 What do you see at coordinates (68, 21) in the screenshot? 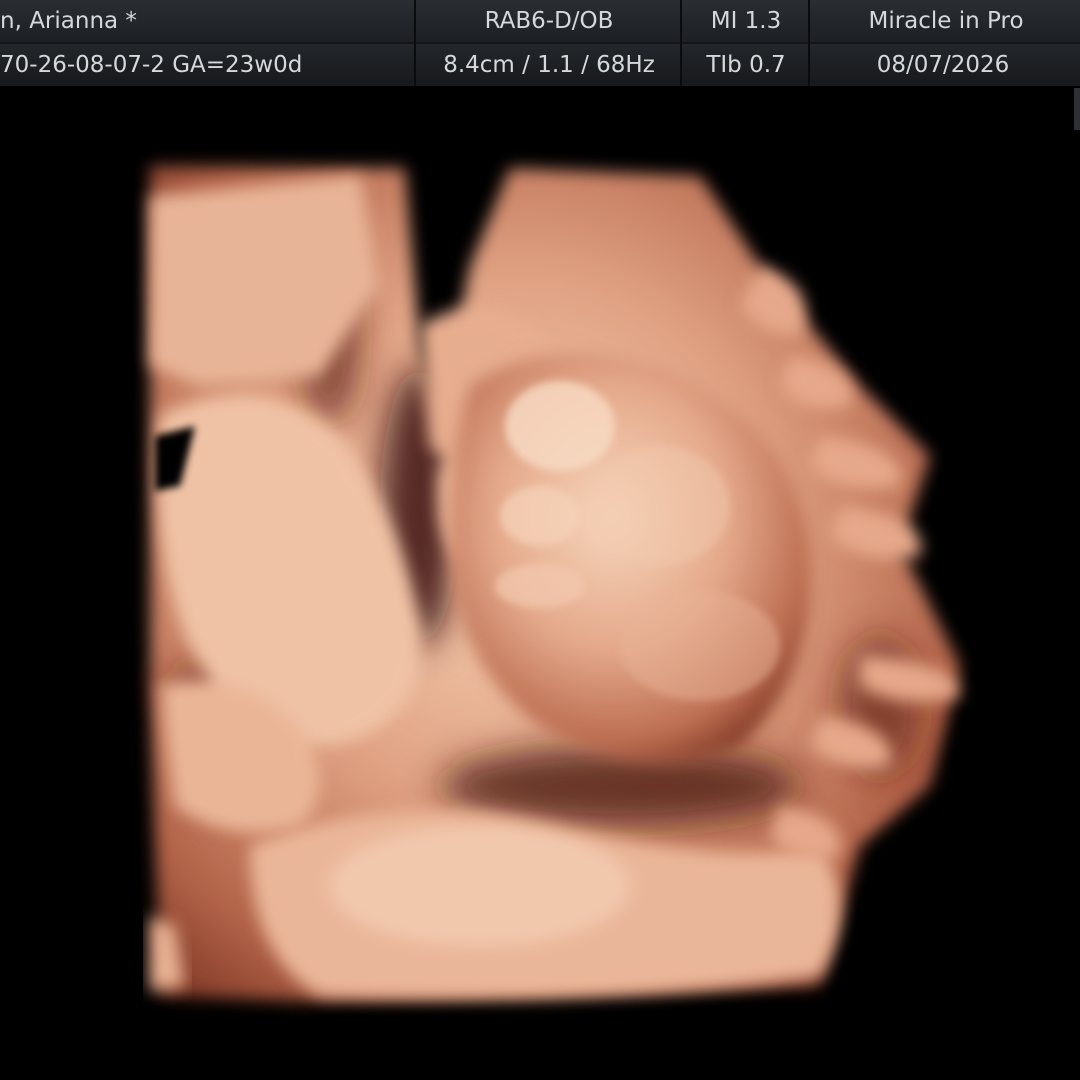
I see `patient-name: n, Arianna *` at bounding box center [68, 21].